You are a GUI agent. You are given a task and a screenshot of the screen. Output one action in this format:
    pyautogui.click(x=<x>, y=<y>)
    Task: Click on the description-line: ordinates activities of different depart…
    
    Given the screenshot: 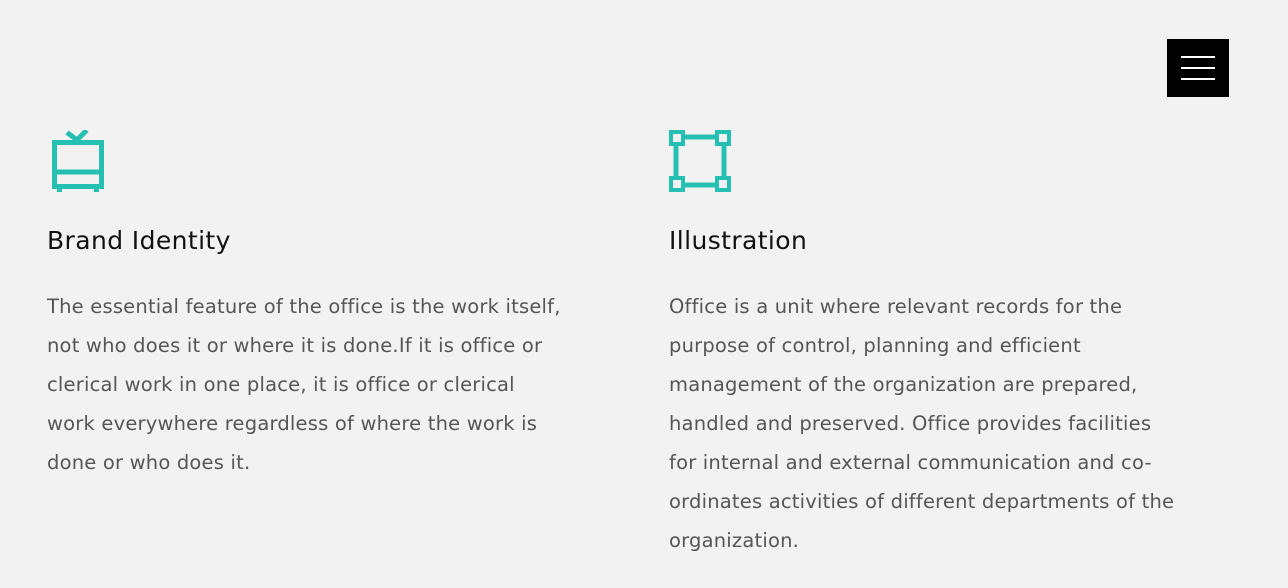 What is the action you would take?
    pyautogui.click(x=922, y=501)
    